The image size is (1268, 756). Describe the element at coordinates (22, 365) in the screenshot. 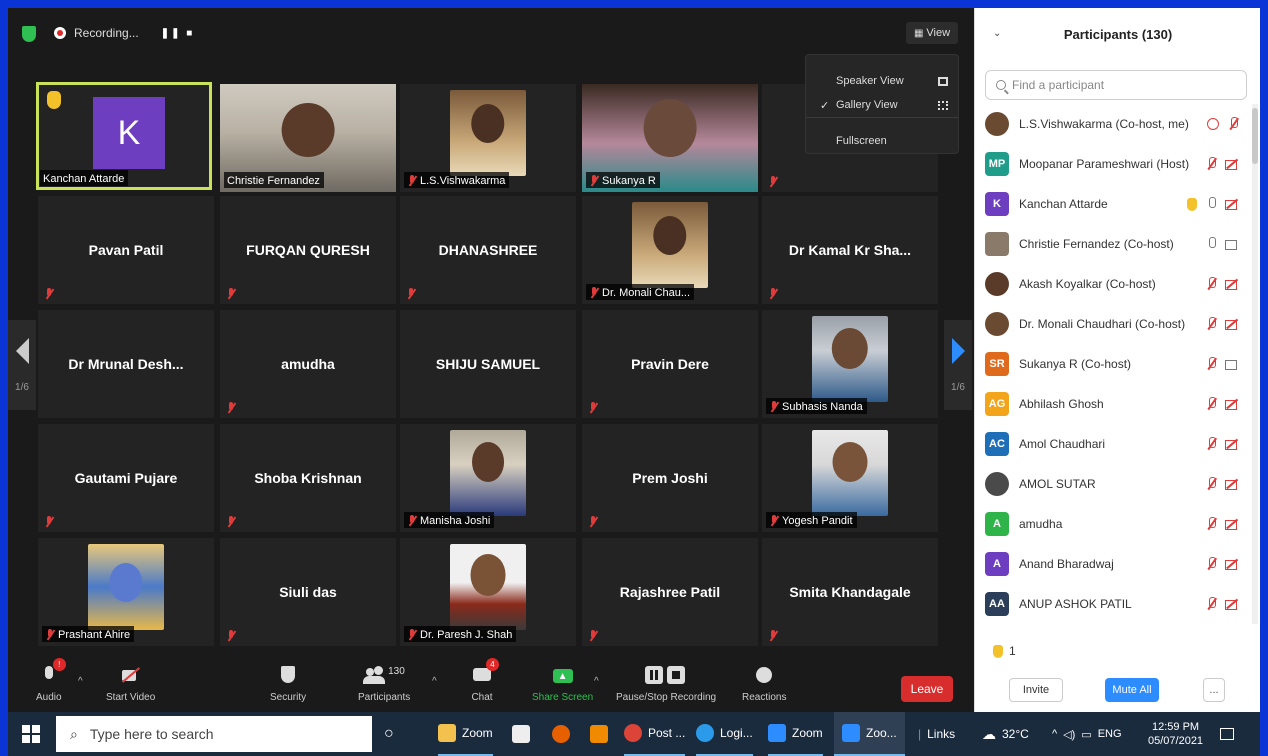

I see `previous-page-button: 1/6` at that location.